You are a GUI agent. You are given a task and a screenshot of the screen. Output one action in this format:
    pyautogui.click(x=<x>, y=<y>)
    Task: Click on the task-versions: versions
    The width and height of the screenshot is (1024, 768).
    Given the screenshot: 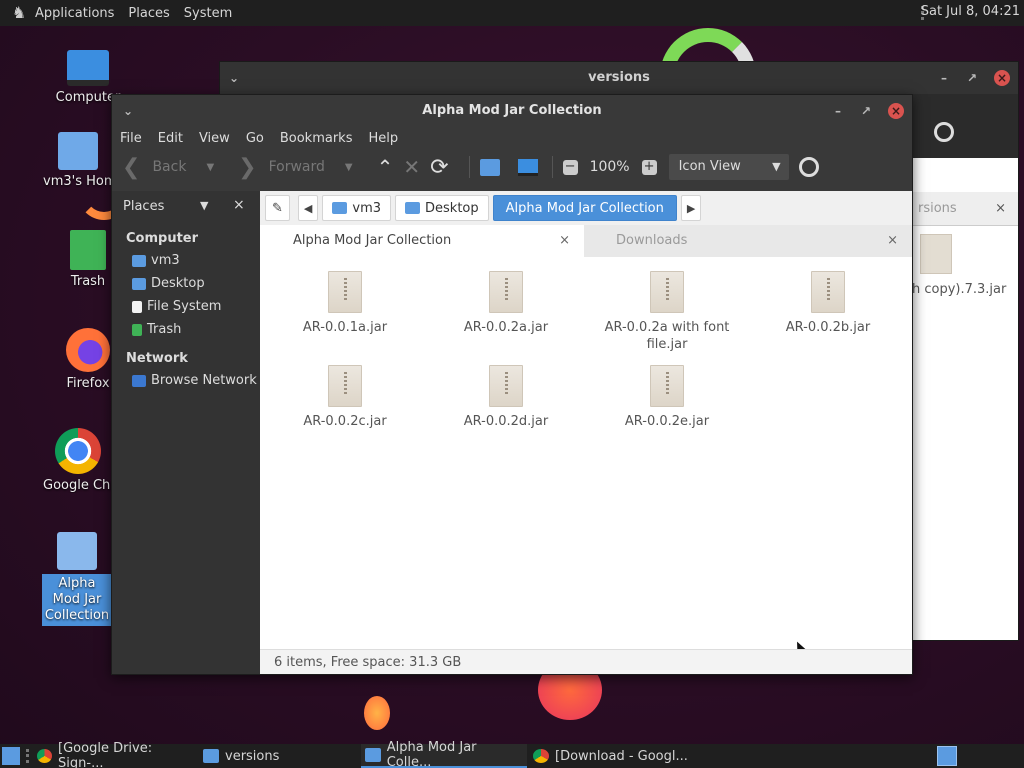 What is the action you would take?
    pyautogui.click(x=279, y=756)
    